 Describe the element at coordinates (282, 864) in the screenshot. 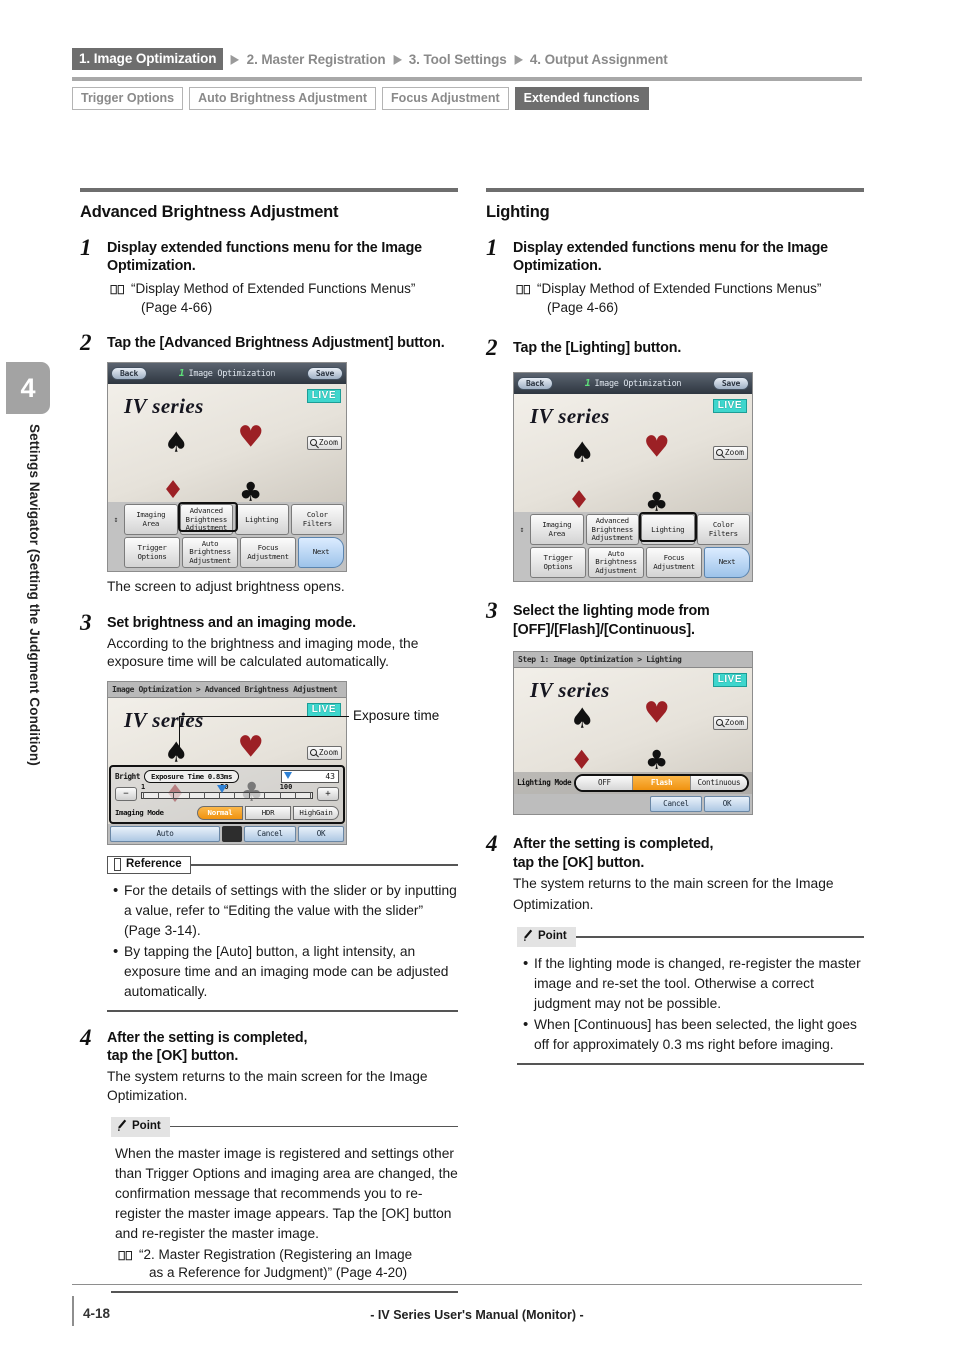

I see `reference-note-header: Reference` at that location.